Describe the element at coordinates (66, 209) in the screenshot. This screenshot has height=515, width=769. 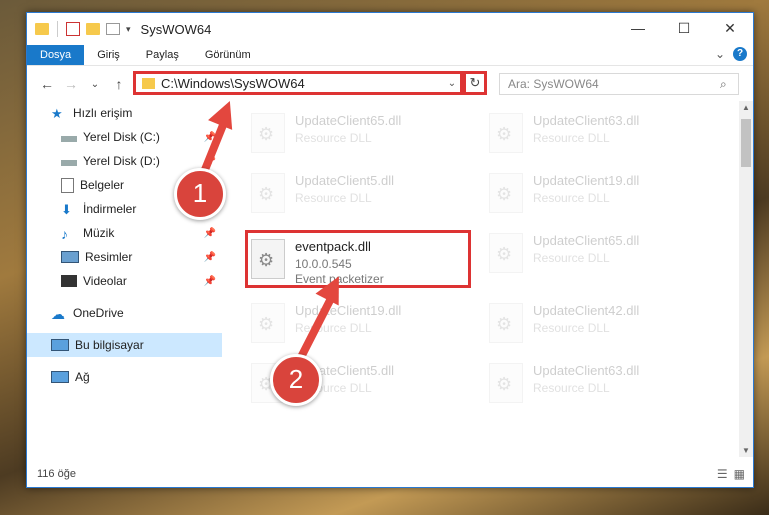
I see `download-icon: ⬇` at that location.